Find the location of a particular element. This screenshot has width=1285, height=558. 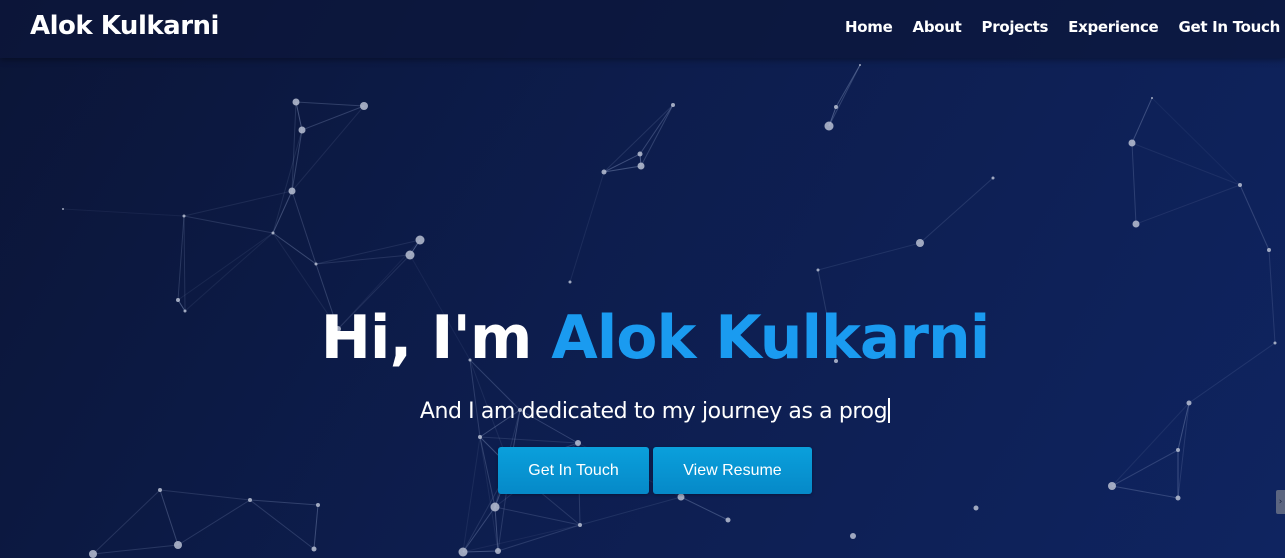

nav-link-get-in-touch: Get In Touch is located at coordinates (1229, 27).